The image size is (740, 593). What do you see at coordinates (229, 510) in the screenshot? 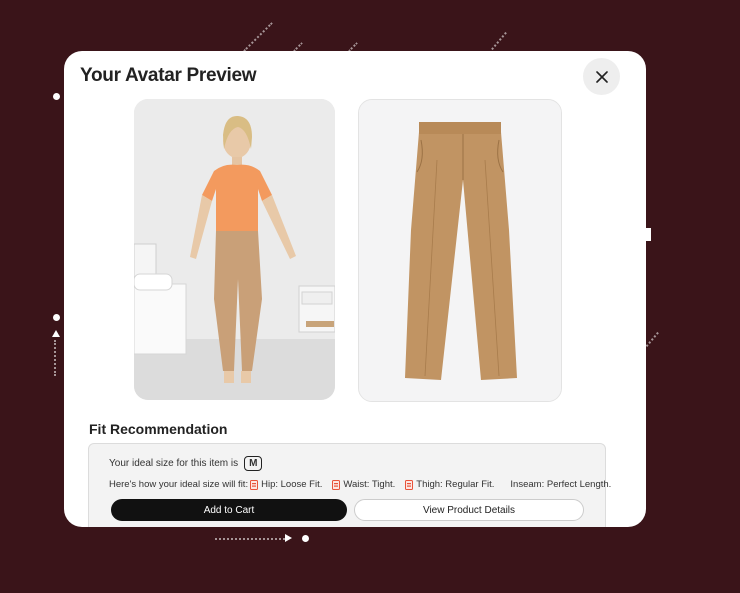
I see `add-to-cart-button: Add to Cart` at bounding box center [229, 510].